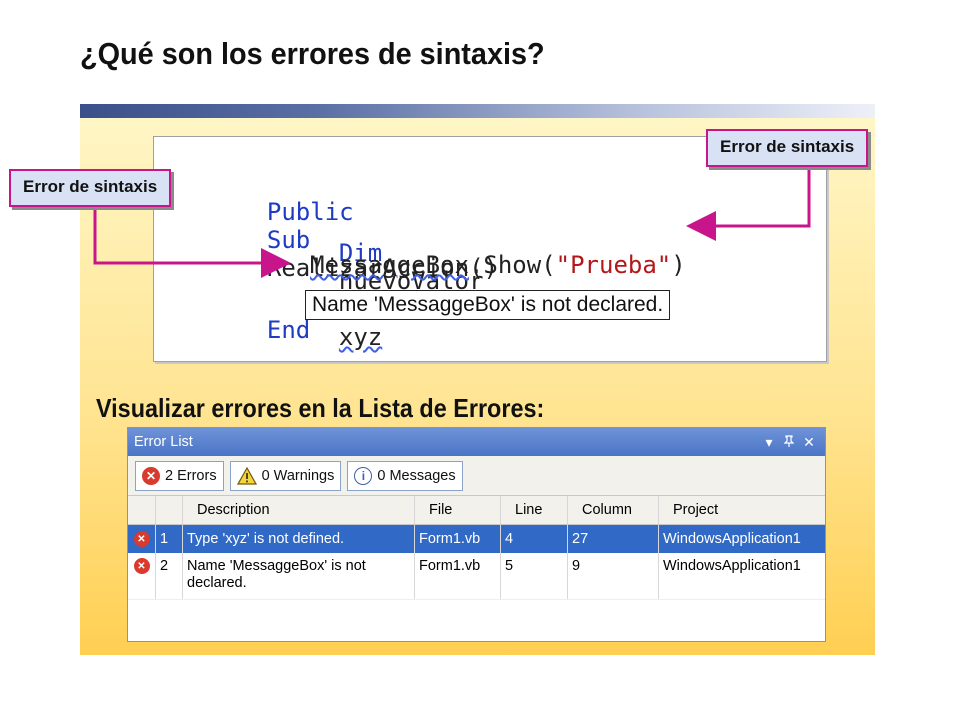 This screenshot has height=720, width=960. What do you see at coordinates (809, 442) in the screenshot?
I see `close-icon: ✕` at bounding box center [809, 442].